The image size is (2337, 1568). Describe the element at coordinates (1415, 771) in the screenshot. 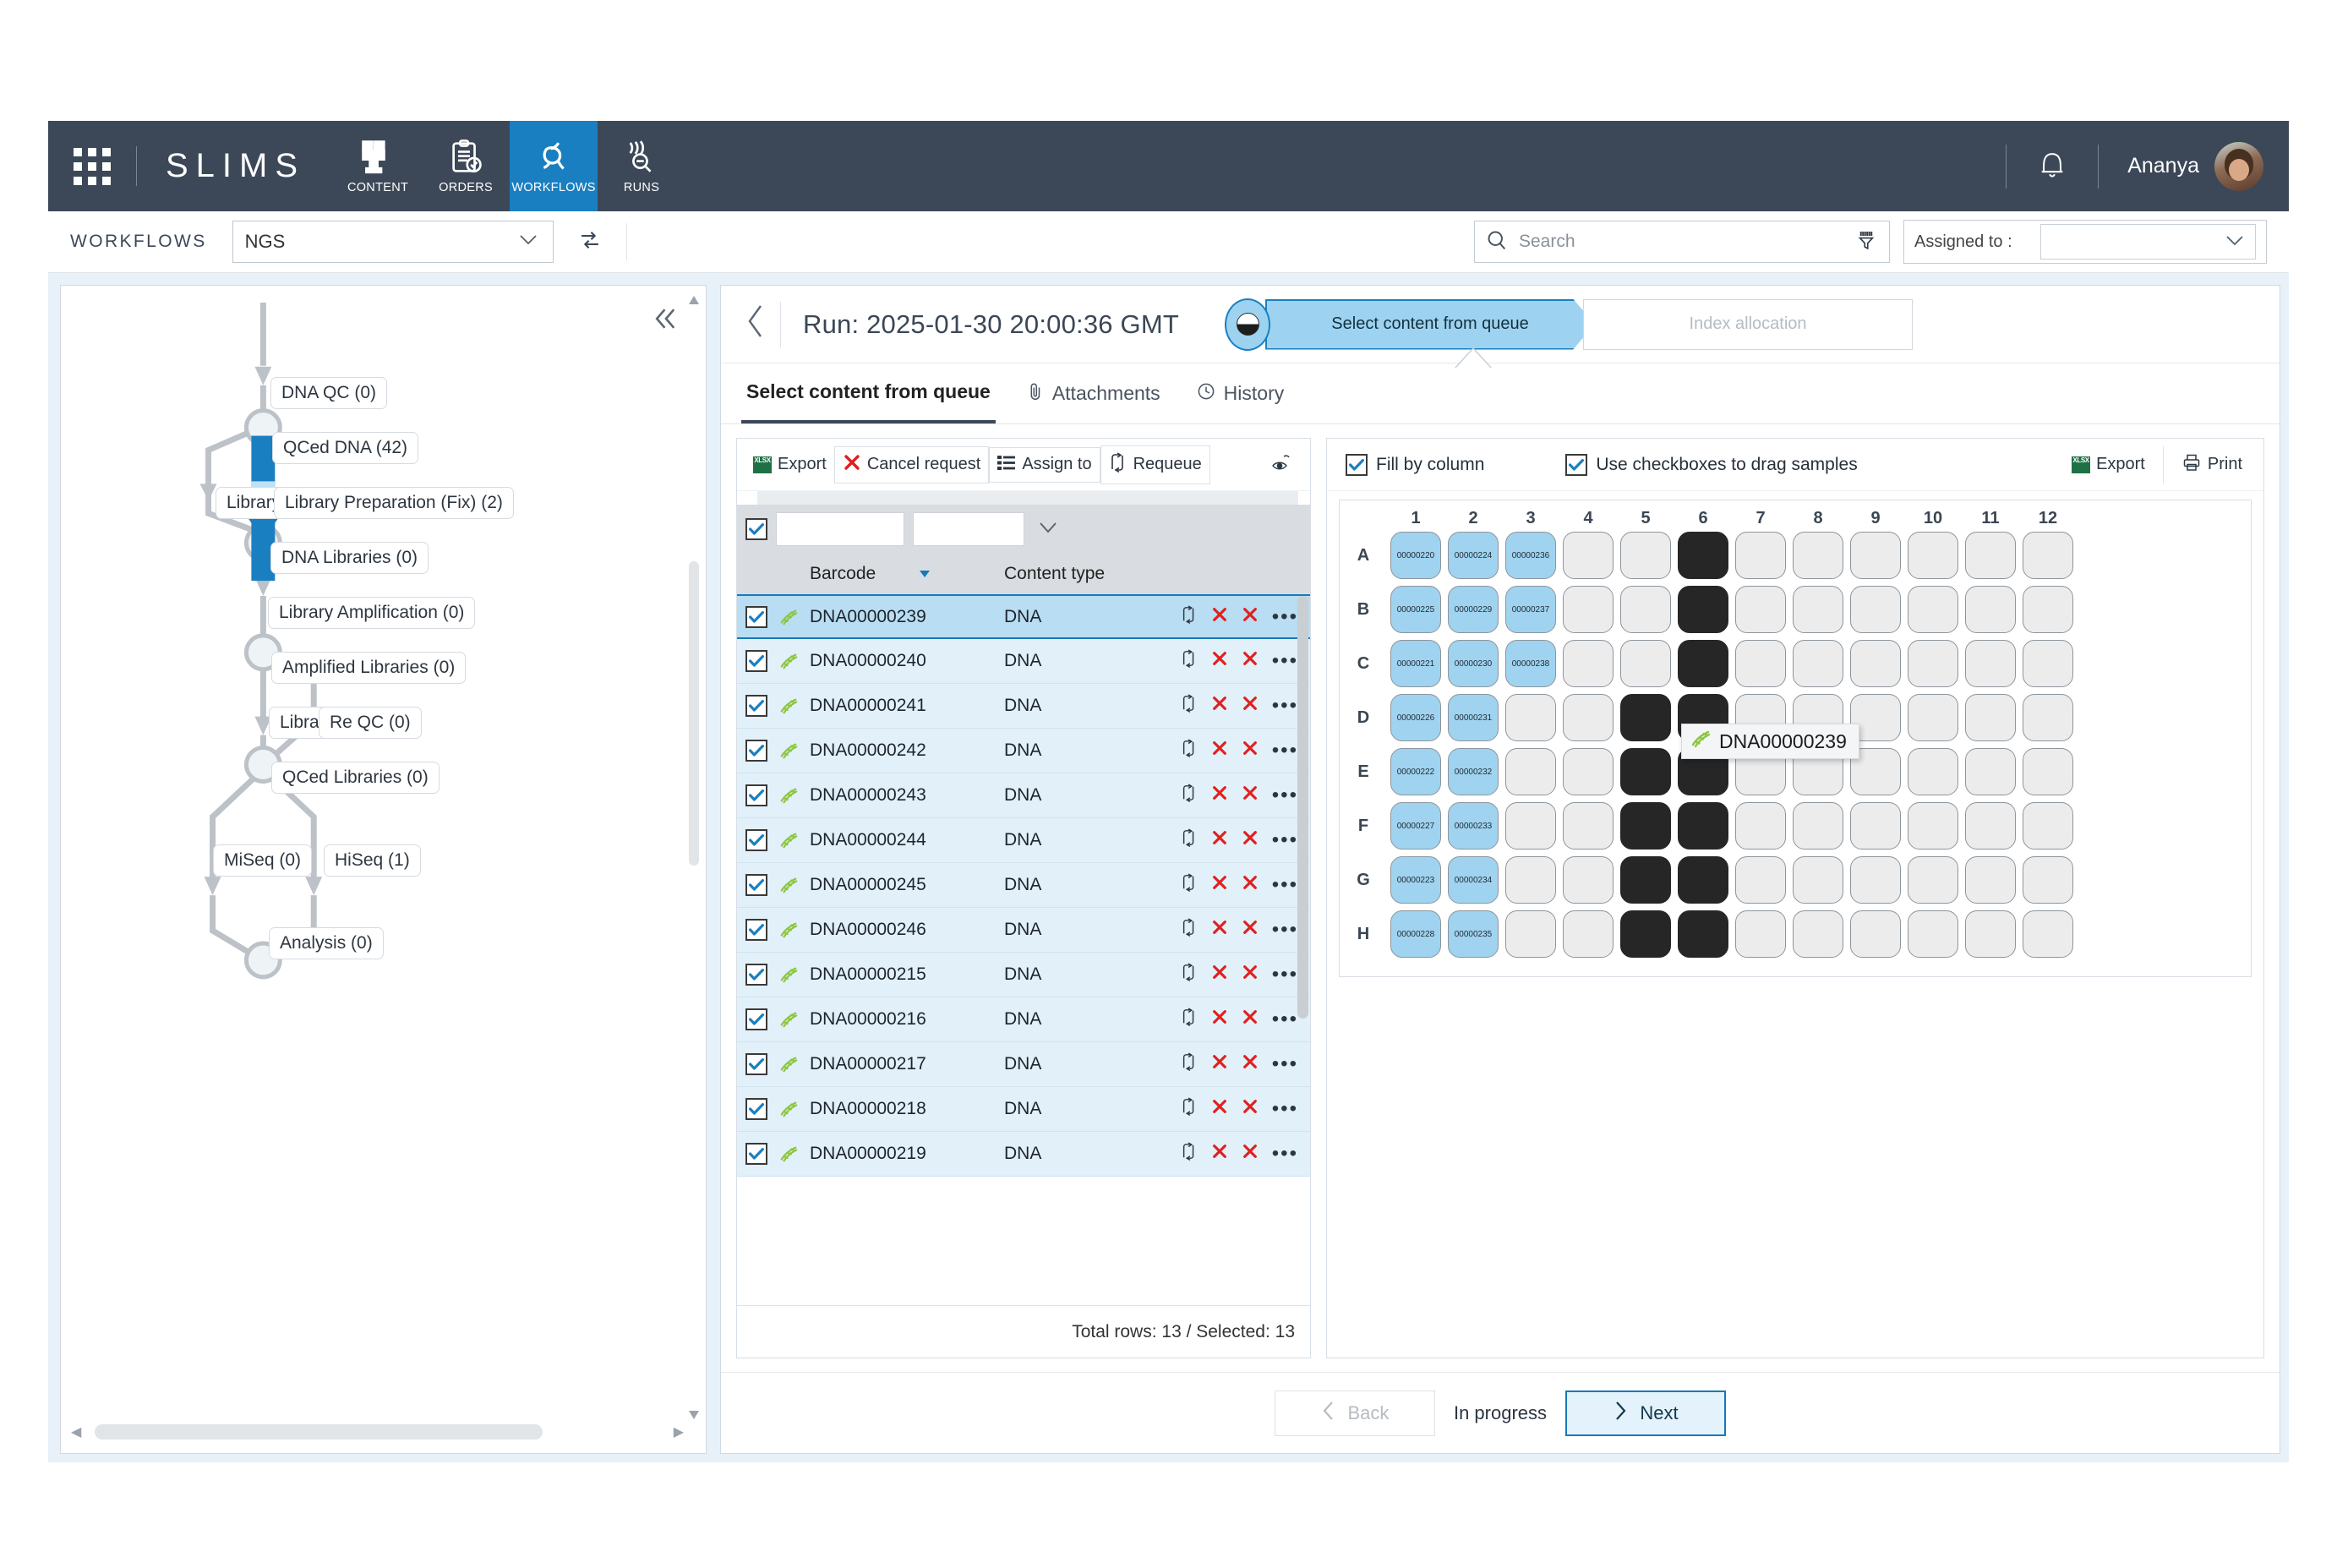

I see `plate-well-E1: 00000222` at that location.